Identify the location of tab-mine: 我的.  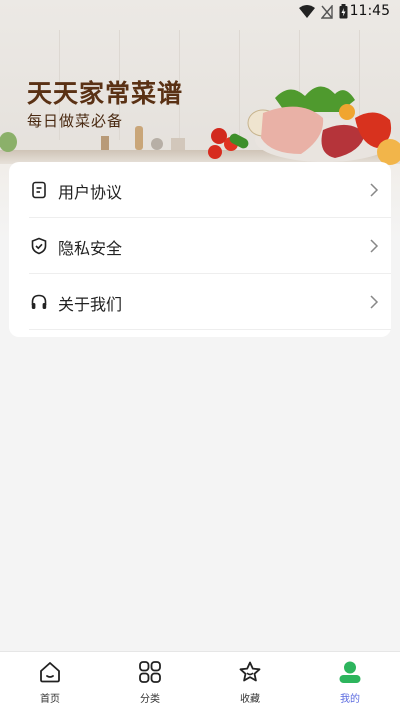
(350, 682).